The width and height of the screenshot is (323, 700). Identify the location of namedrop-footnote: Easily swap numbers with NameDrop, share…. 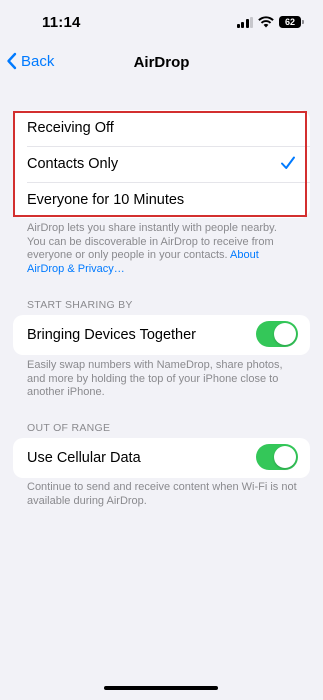
(155, 378).